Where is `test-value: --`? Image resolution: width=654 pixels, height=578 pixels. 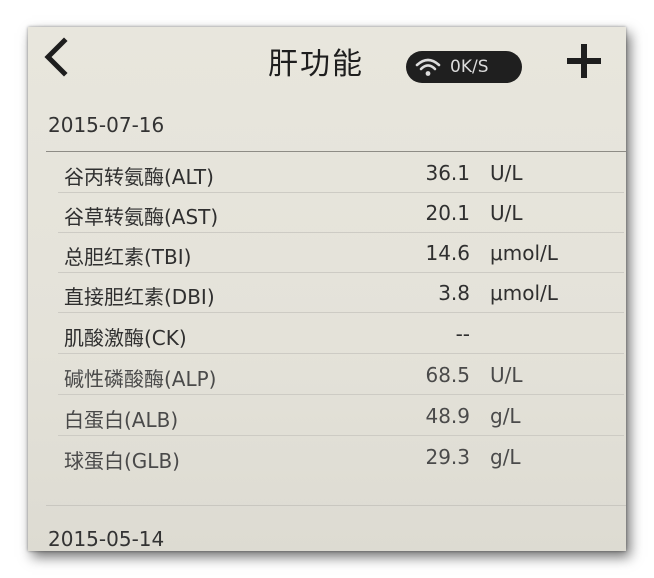
test-value: -- is located at coordinates (462, 334).